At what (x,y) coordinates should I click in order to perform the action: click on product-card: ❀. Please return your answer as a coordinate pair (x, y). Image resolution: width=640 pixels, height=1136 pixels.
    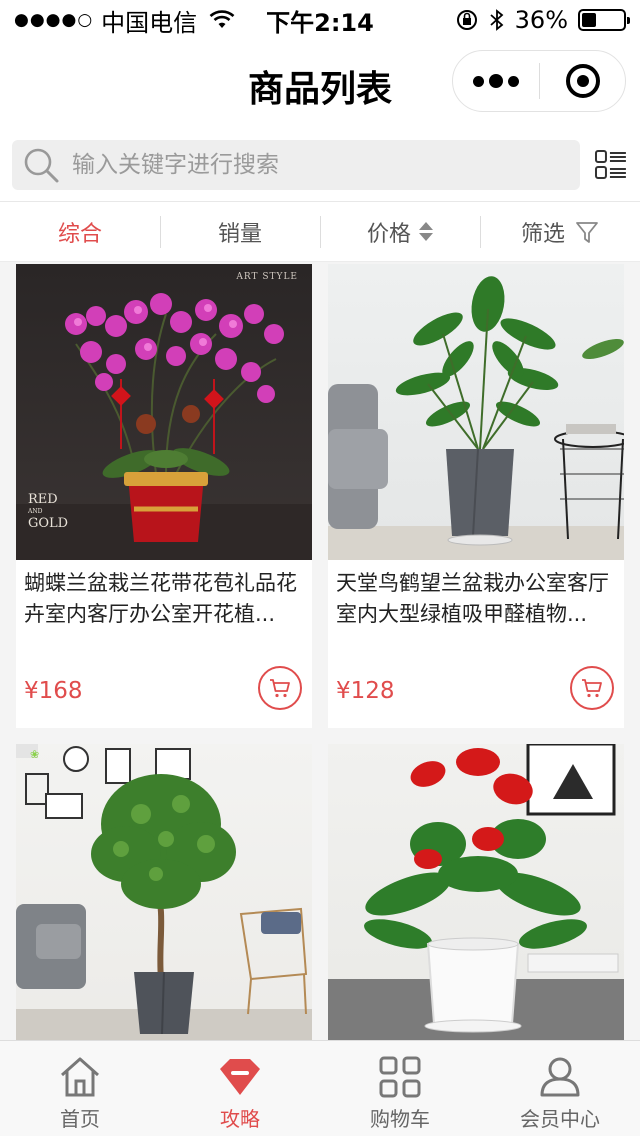
    Looking at the image, I should click on (164, 893).